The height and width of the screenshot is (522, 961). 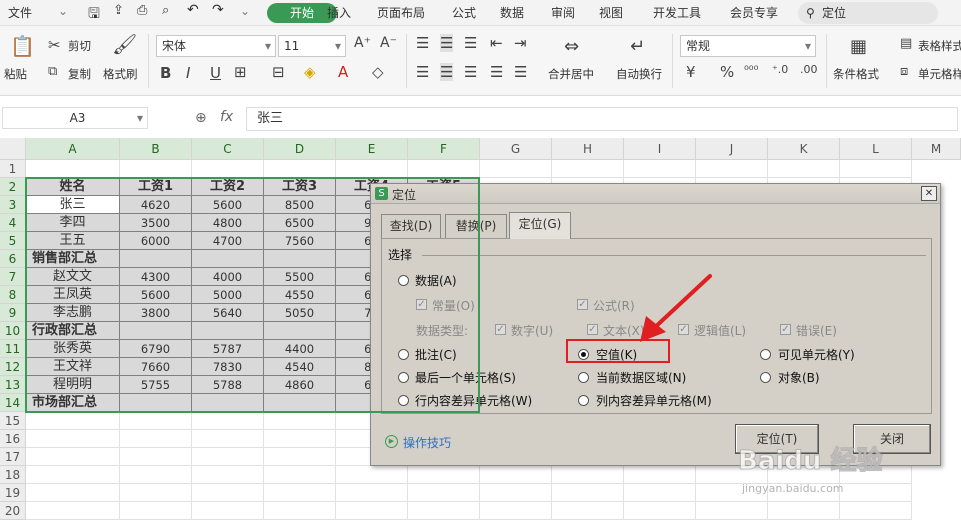 What do you see at coordinates (278, 72) in the screenshot?
I see `strikethrough-icon: ⊟` at bounding box center [278, 72].